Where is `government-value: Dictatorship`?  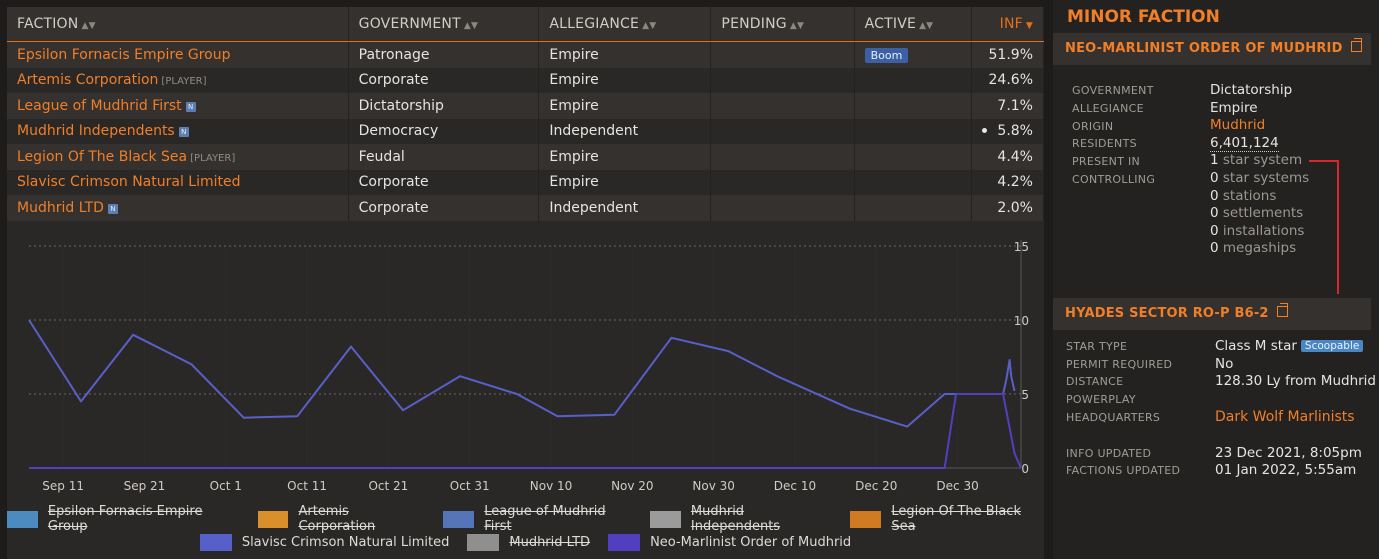 government-value: Dictatorship is located at coordinates (1251, 90).